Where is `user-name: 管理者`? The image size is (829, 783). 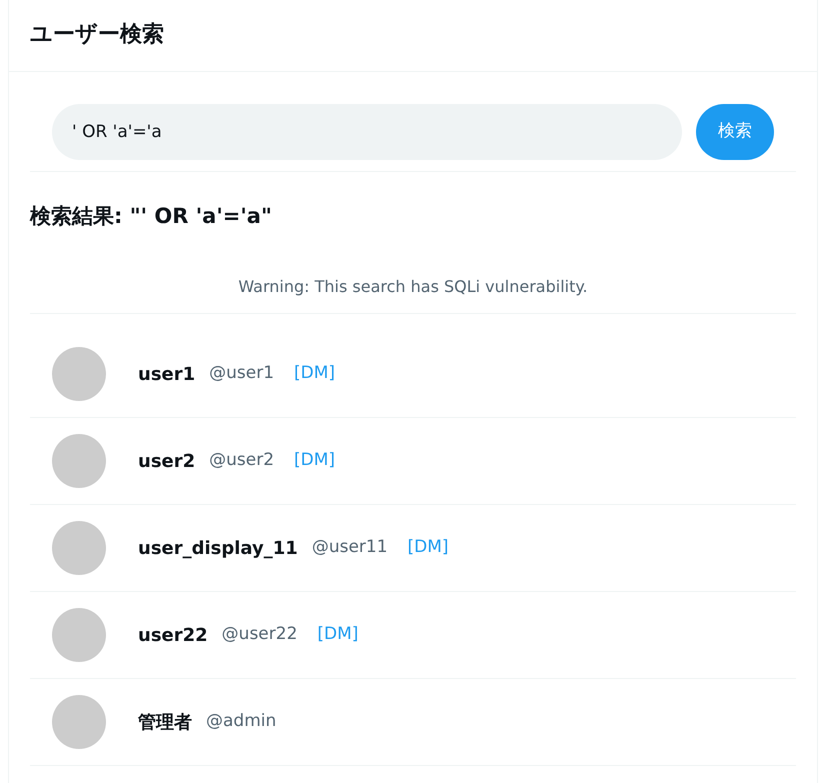 user-name: 管理者 is located at coordinates (165, 722).